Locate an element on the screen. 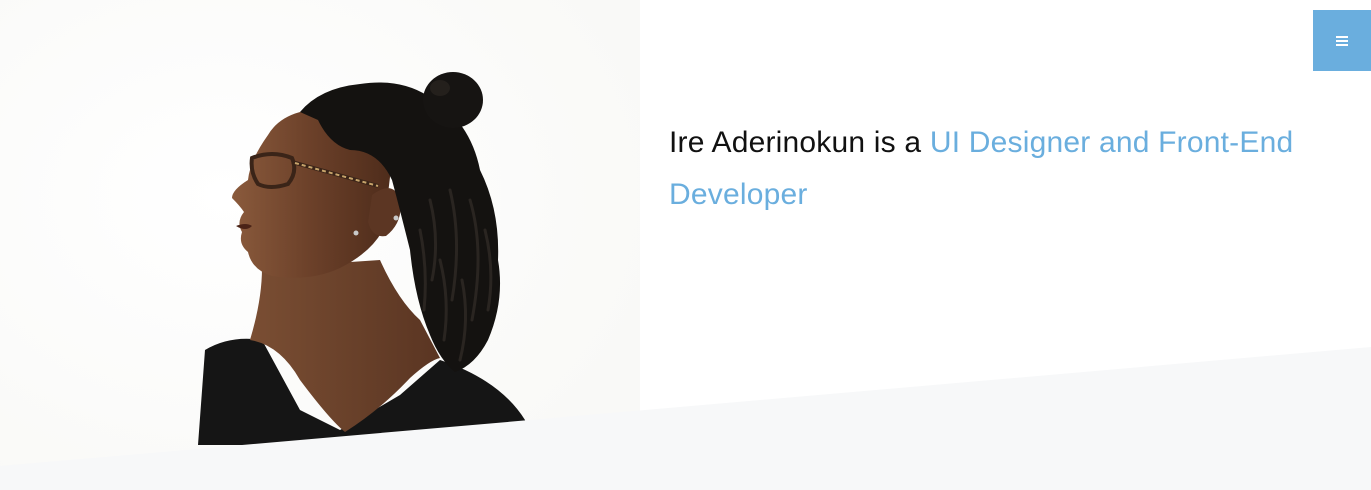 The height and width of the screenshot is (490, 1371). menu-button is located at coordinates (1342, 40).